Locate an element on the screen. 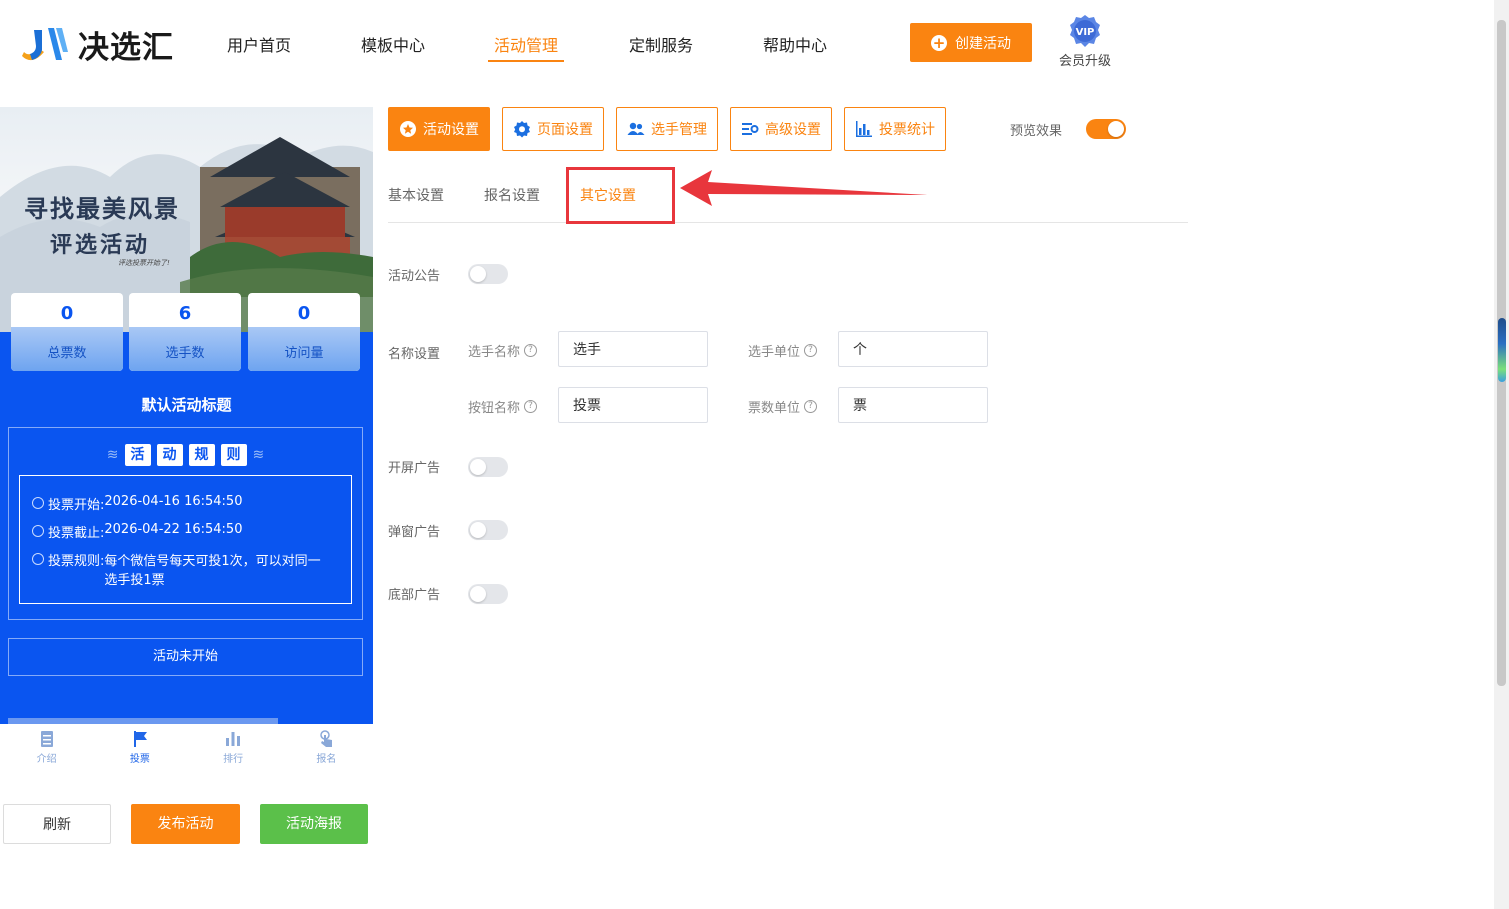  preview-tabbar: 介绍 投票 排行 报名 is located at coordinates (186, 752).